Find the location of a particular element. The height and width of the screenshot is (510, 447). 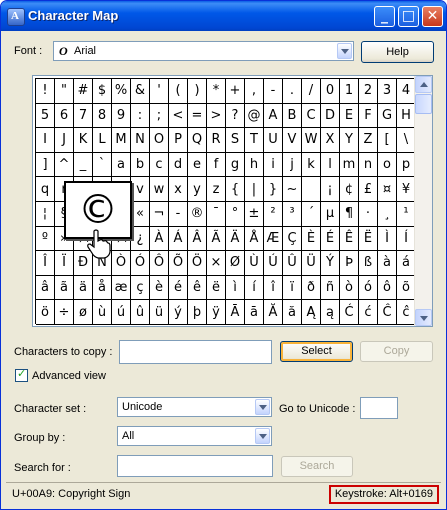

character-cell: ć is located at coordinates (368, 312).